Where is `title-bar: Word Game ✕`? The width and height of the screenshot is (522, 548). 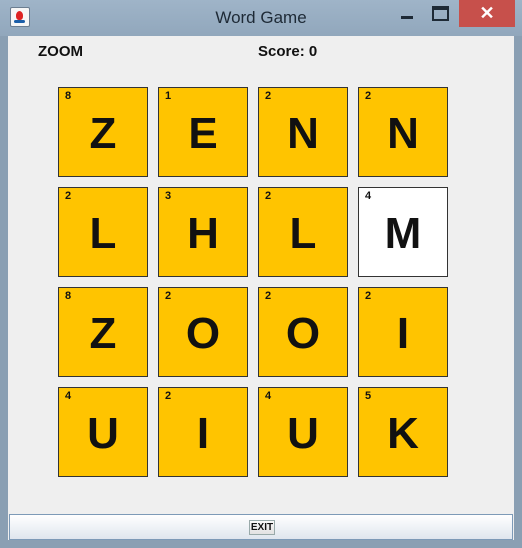 title-bar: Word Game ✕ is located at coordinates (261, 18).